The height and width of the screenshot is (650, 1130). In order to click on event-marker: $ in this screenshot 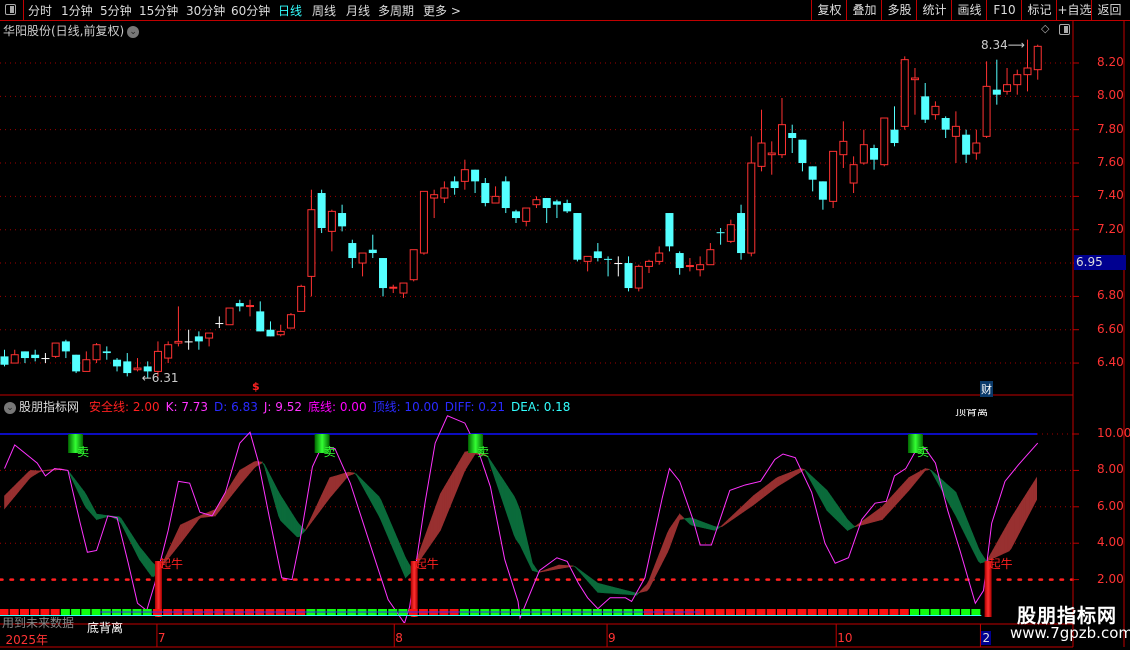, I will do `click(256, 386)`.